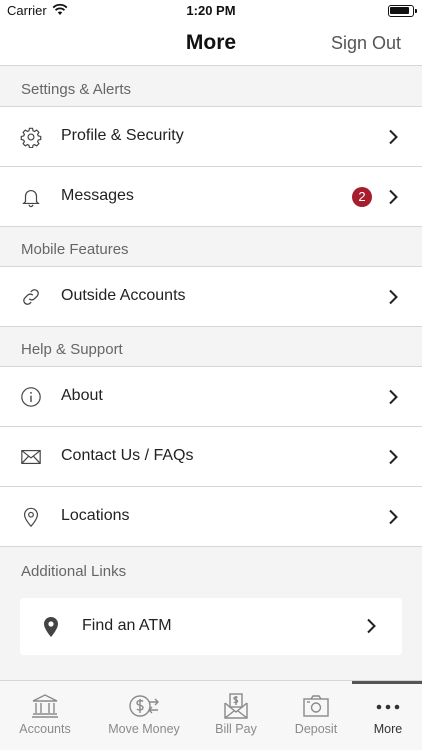 This screenshot has width=422, height=750. What do you see at coordinates (211, 197) in the screenshot?
I see `menu-item-messages: Messages 2` at bounding box center [211, 197].